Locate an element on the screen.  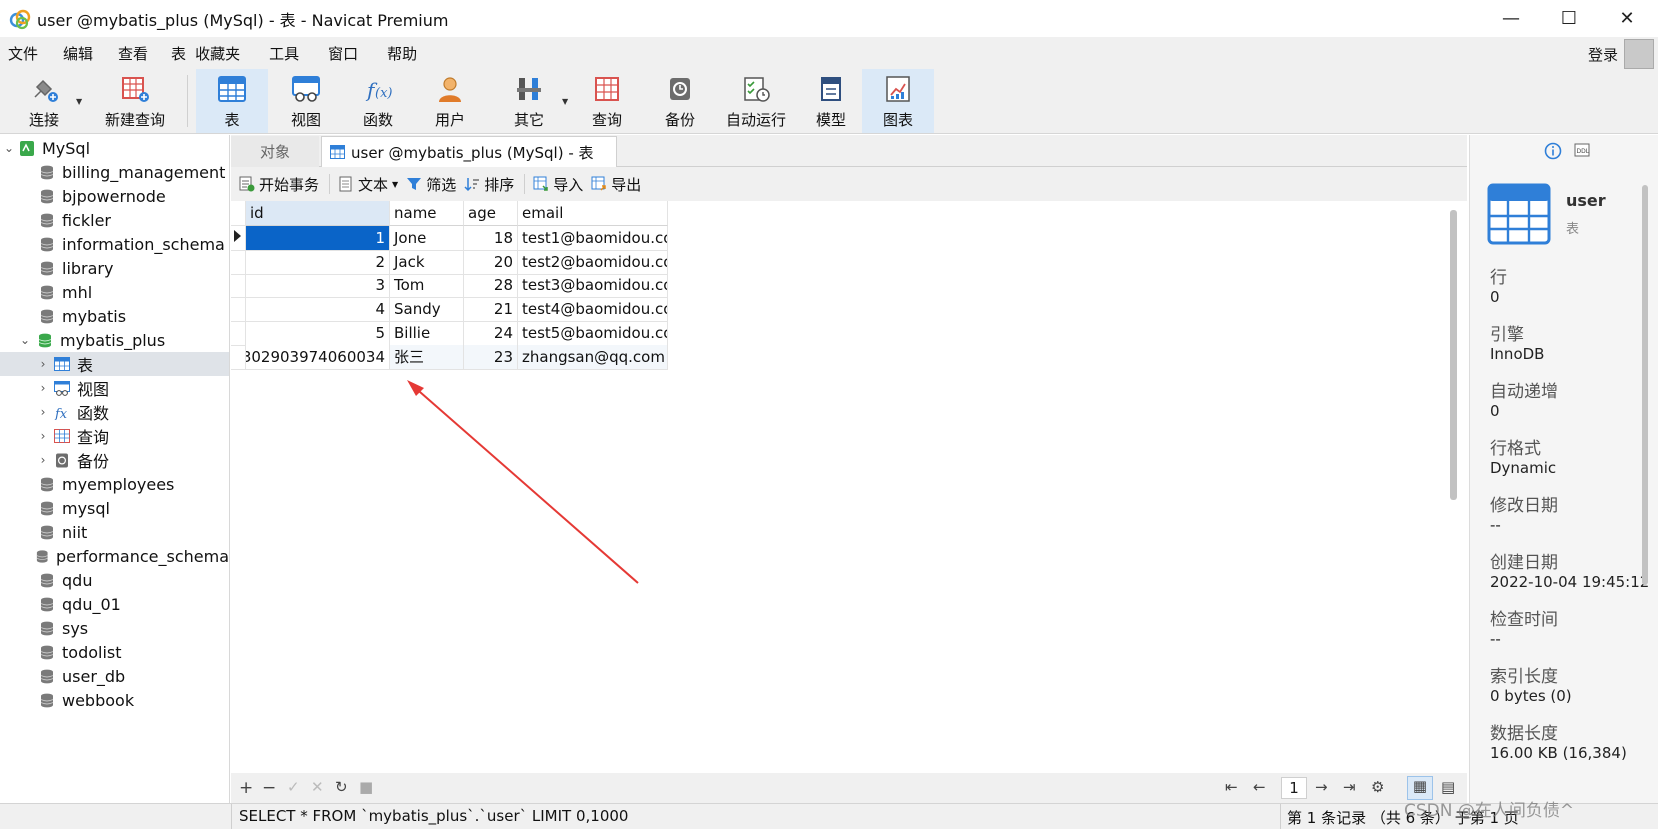
table-cell-age: 21 is located at coordinates (491, 310).